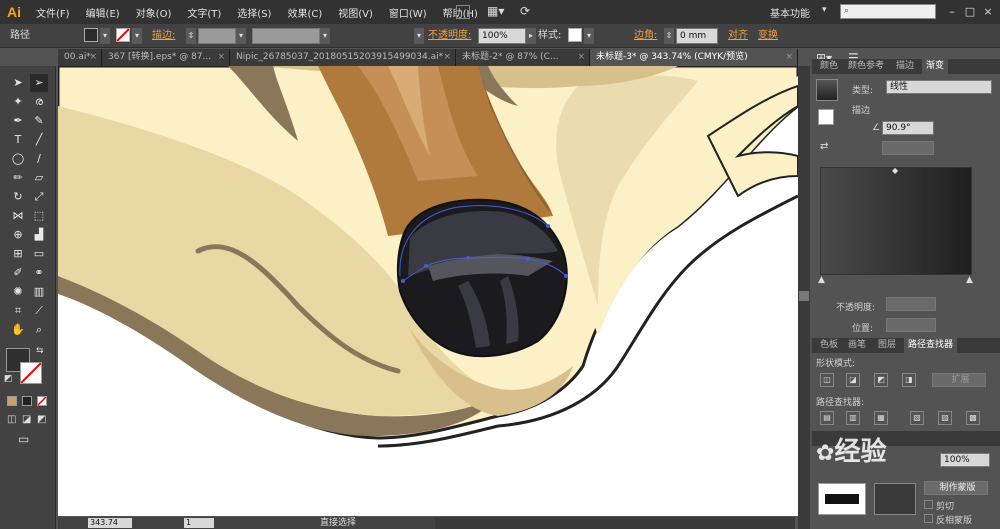 This screenshot has width=1000, height=529. I want to click on minus-back-icon: ▩, so click(973, 418).